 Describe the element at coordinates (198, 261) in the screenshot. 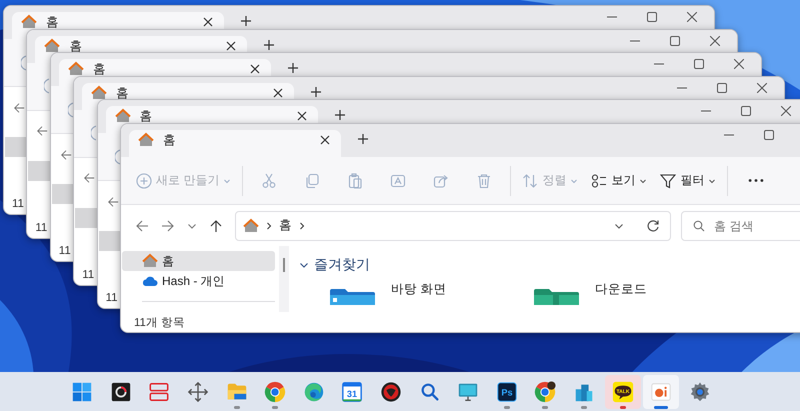

I see `sidebar-item: 홈` at that location.